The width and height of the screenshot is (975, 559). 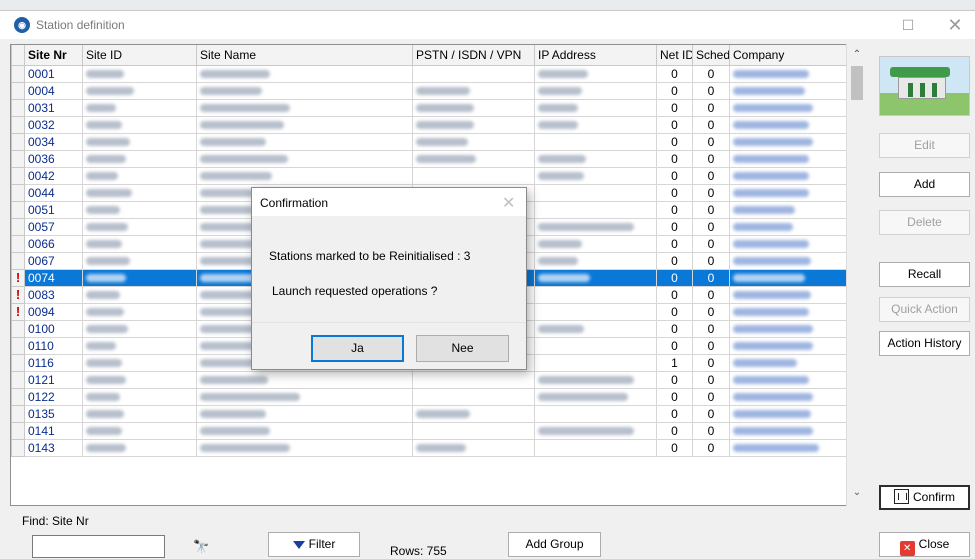 I want to click on action-history-button: Action History, so click(x=924, y=343).